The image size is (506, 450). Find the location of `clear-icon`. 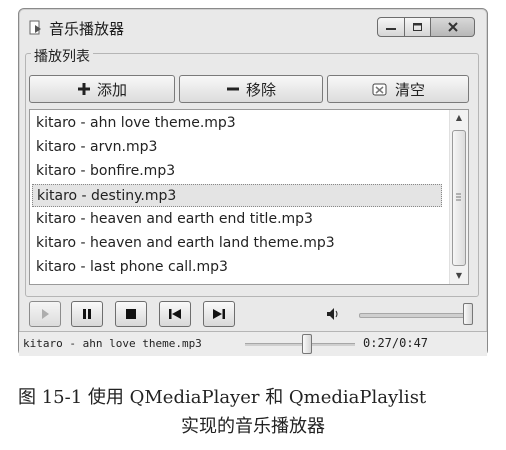

clear-icon is located at coordinates (380, 89).